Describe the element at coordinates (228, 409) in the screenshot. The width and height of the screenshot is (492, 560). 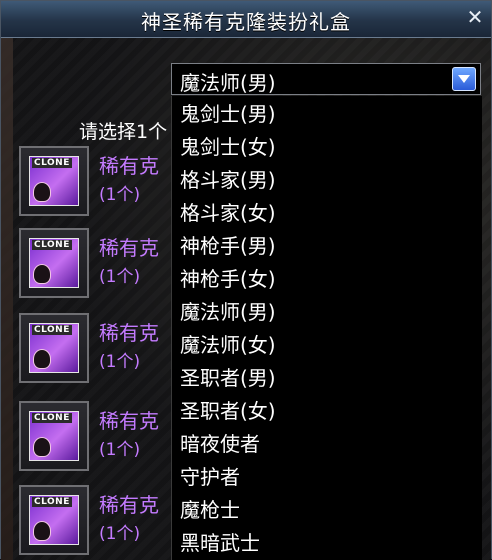
I see `dropdown-option: 圣职者(女)` at that location.